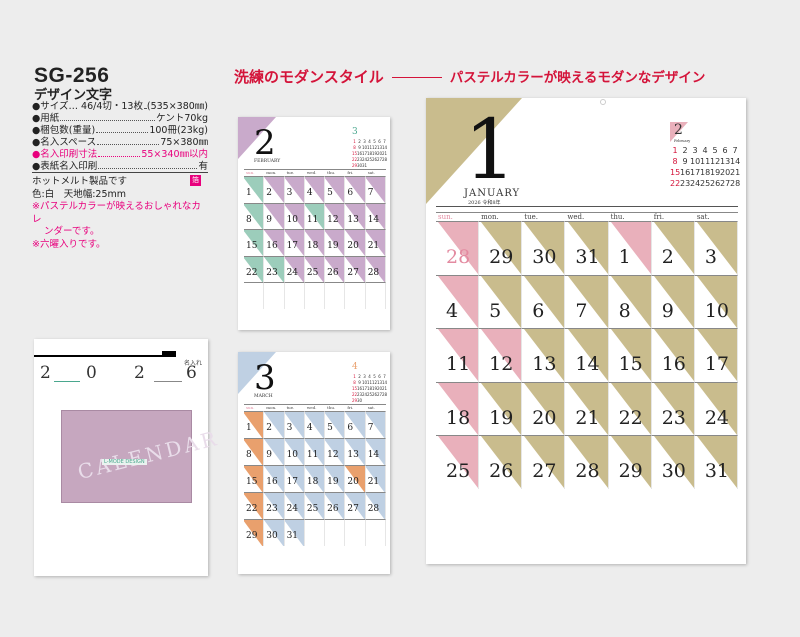 The width and height of the screenshot is (800, 637). Describe the element at coordinates (254, 215) in the screenshot. I see `day-cell: 8` at that location.